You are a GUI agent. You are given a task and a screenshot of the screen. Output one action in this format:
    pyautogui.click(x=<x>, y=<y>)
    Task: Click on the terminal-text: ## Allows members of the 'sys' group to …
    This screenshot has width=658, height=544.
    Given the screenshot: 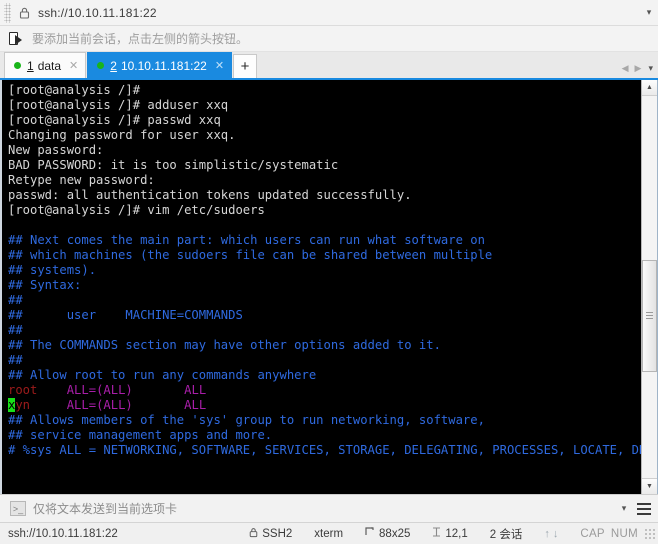 What is the action you would take?
    pyautogui.click(x=246, y=420)
    